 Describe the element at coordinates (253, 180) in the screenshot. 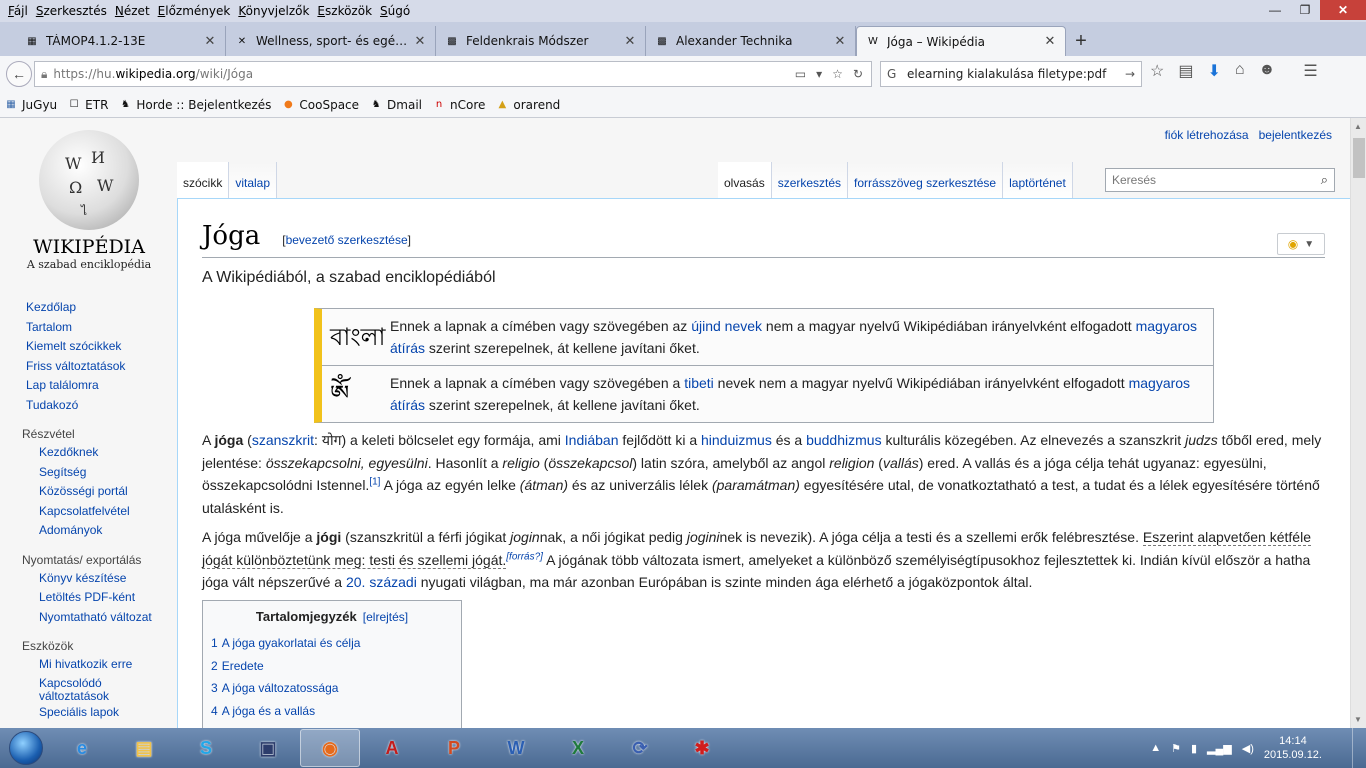

I see `namespace-tab-1: vitalap` at that location.